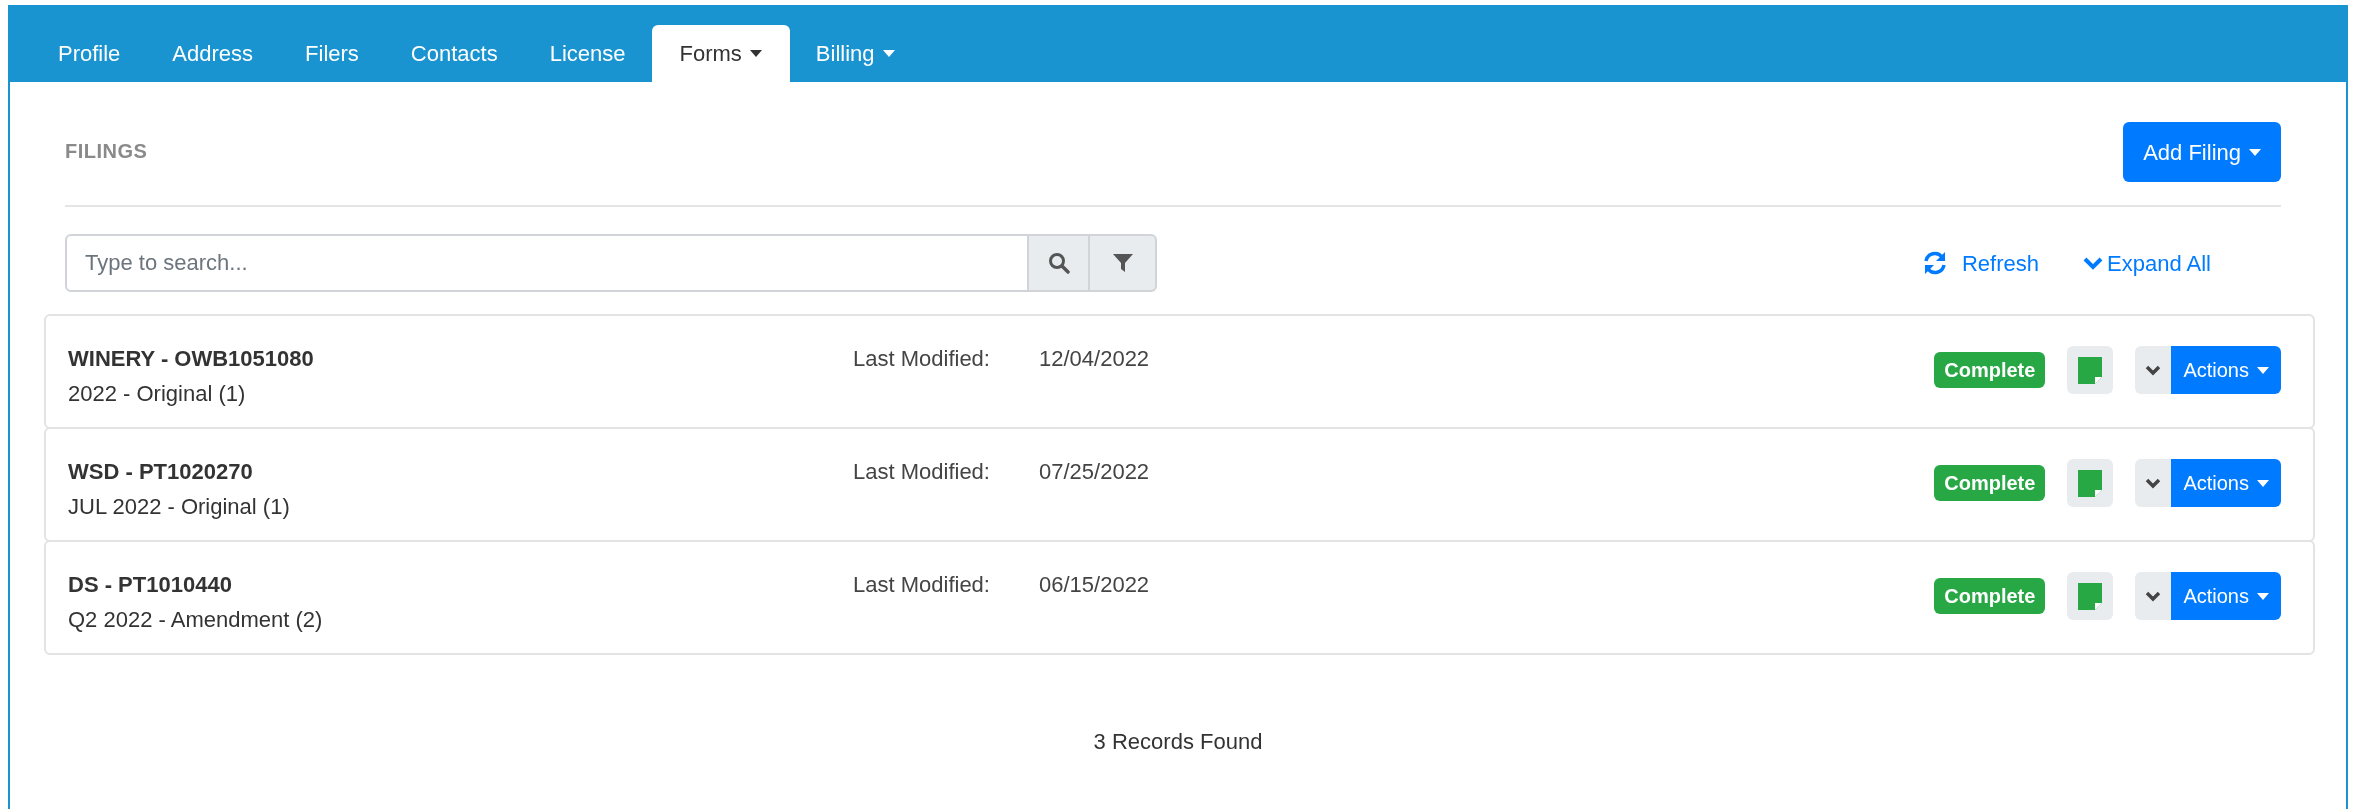 Image resolution: width=2359 pixels, height=809 pixels. Describe the element at coordinates (1935, 263) in the screenshot. I see `refresh-icon` at that location.